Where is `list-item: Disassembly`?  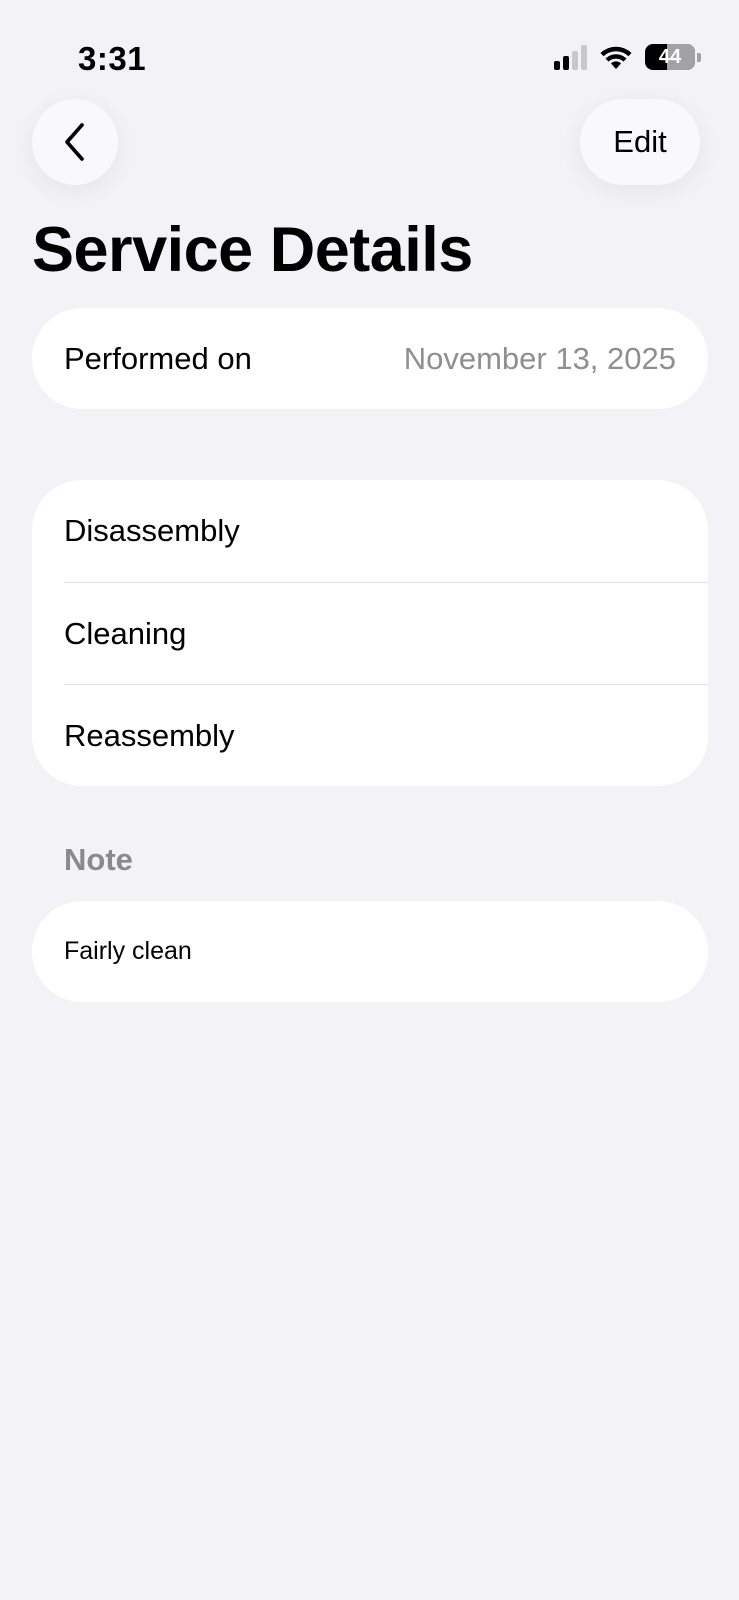
list-item: Disassembly is located at coordinates (386, 531).